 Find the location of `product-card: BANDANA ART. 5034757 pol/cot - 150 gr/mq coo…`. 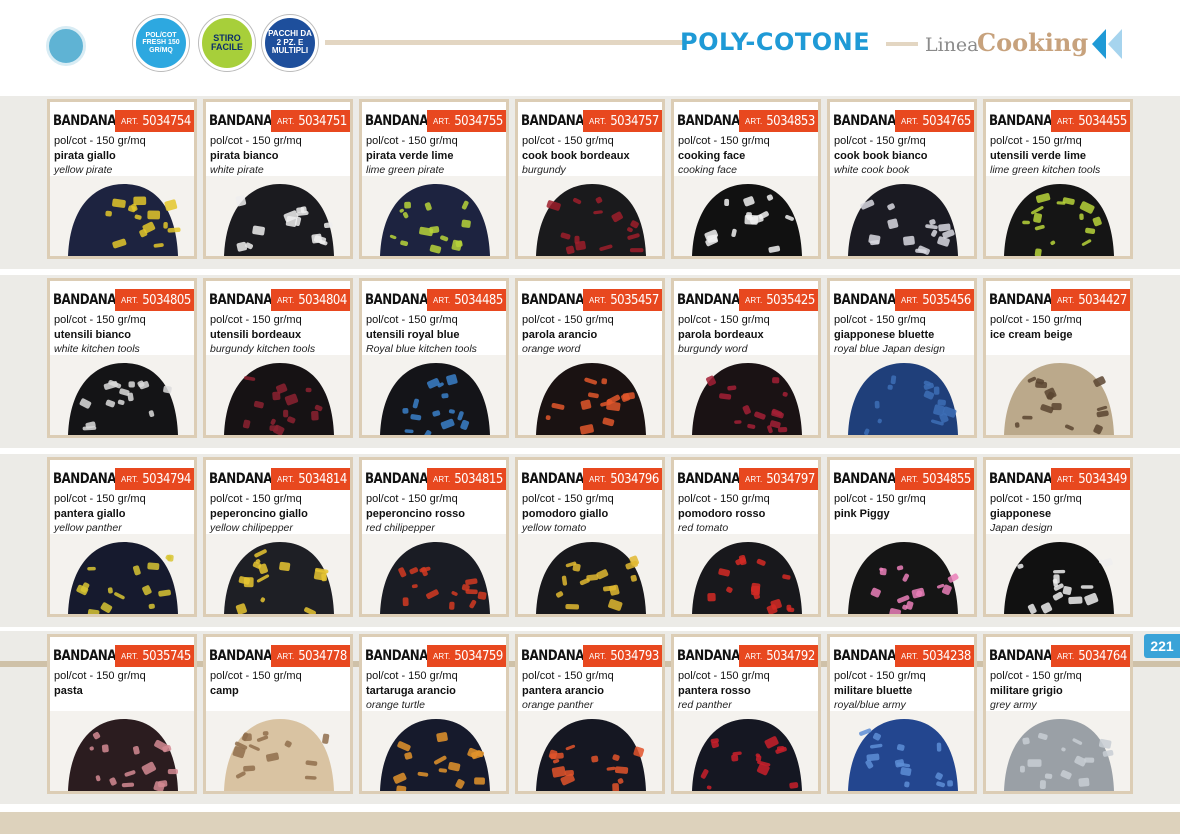

product-card: BANDANA ART. 5034757 pol/cot - 150 gr/mq coo… is located at coordinates (590, 179).